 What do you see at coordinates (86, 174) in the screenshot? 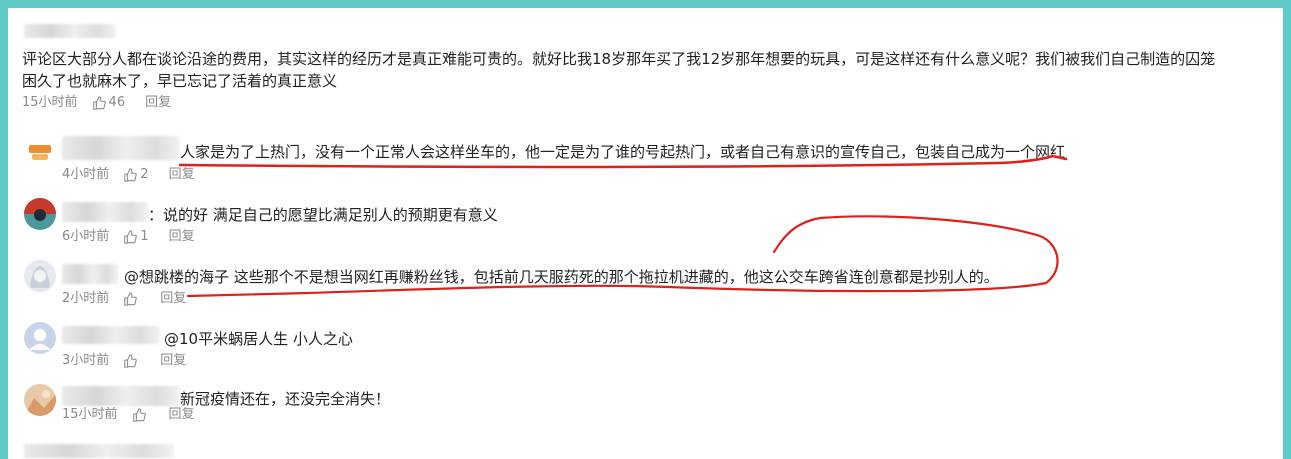
I see `comment-time: 4小时前` at bounding box center [86, 174].